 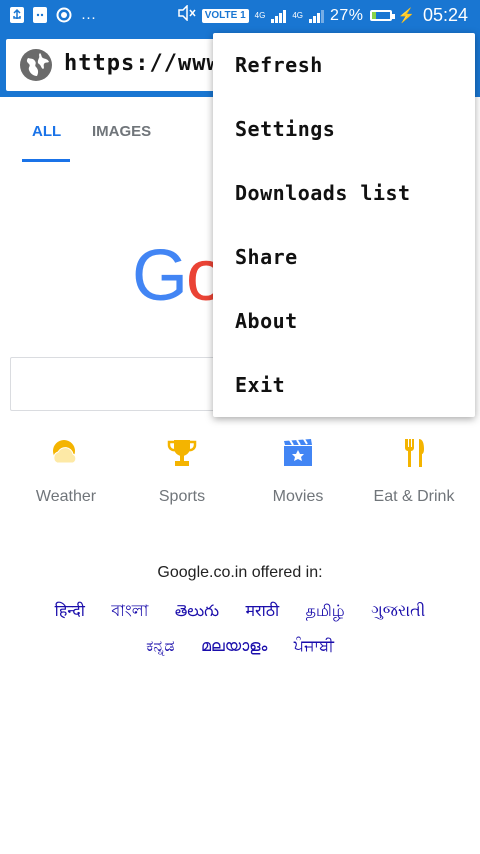 What do you see at coordinates (46, 160) in the screenshot?
I see `active-tab-indicator` at bounding box center [46, 160].